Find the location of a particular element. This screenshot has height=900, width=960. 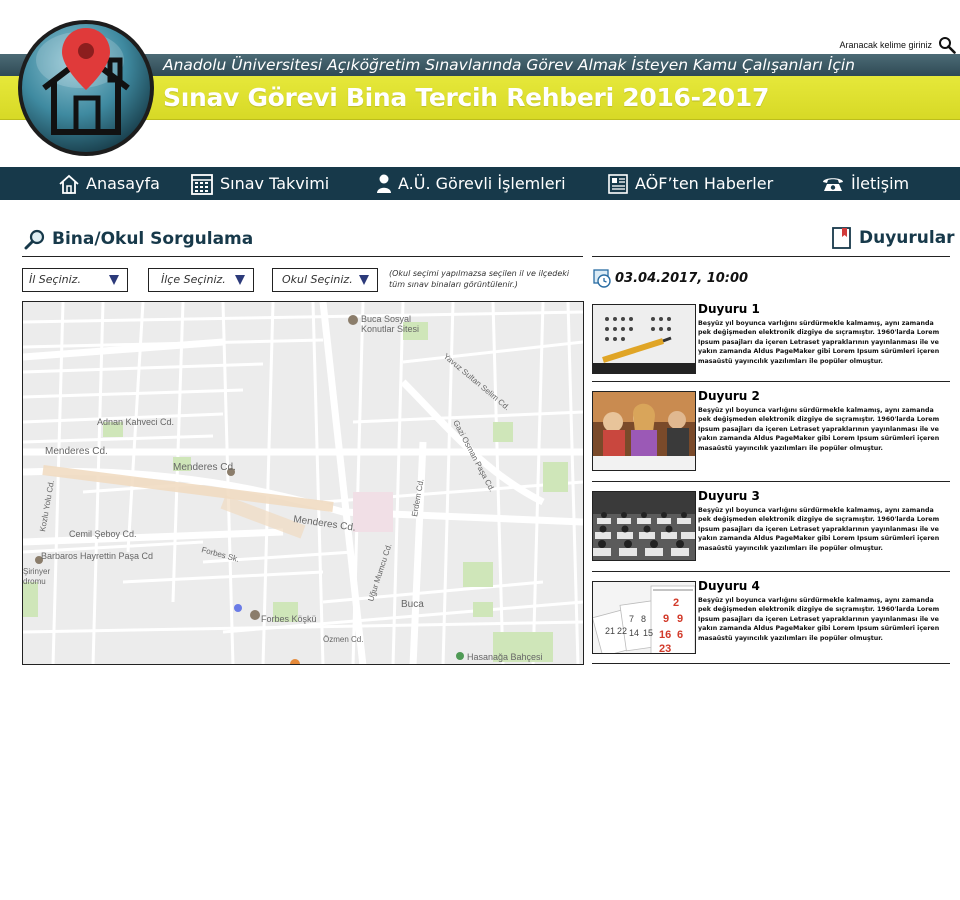

ilce-select: İlçe Seçiniz. is located at coordinates (201, 280).